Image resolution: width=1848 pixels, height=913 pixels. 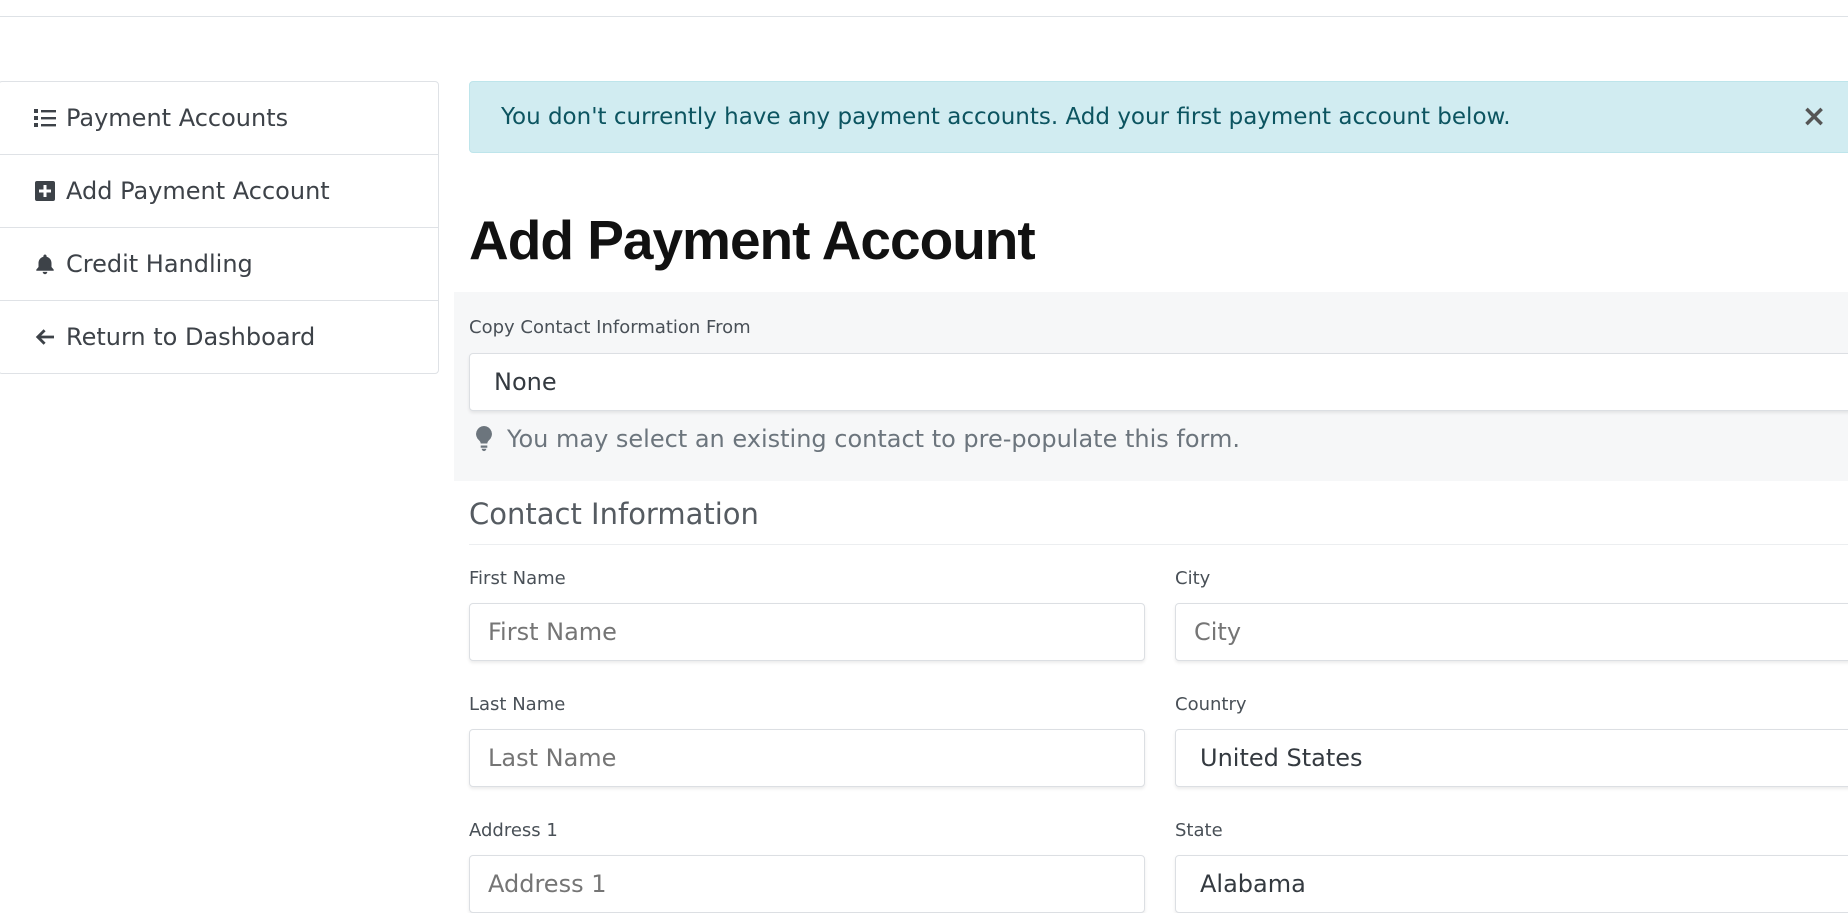 I want to click on sidebar-item-credit-handling: Credit Handling, so click(x=219, y=264).